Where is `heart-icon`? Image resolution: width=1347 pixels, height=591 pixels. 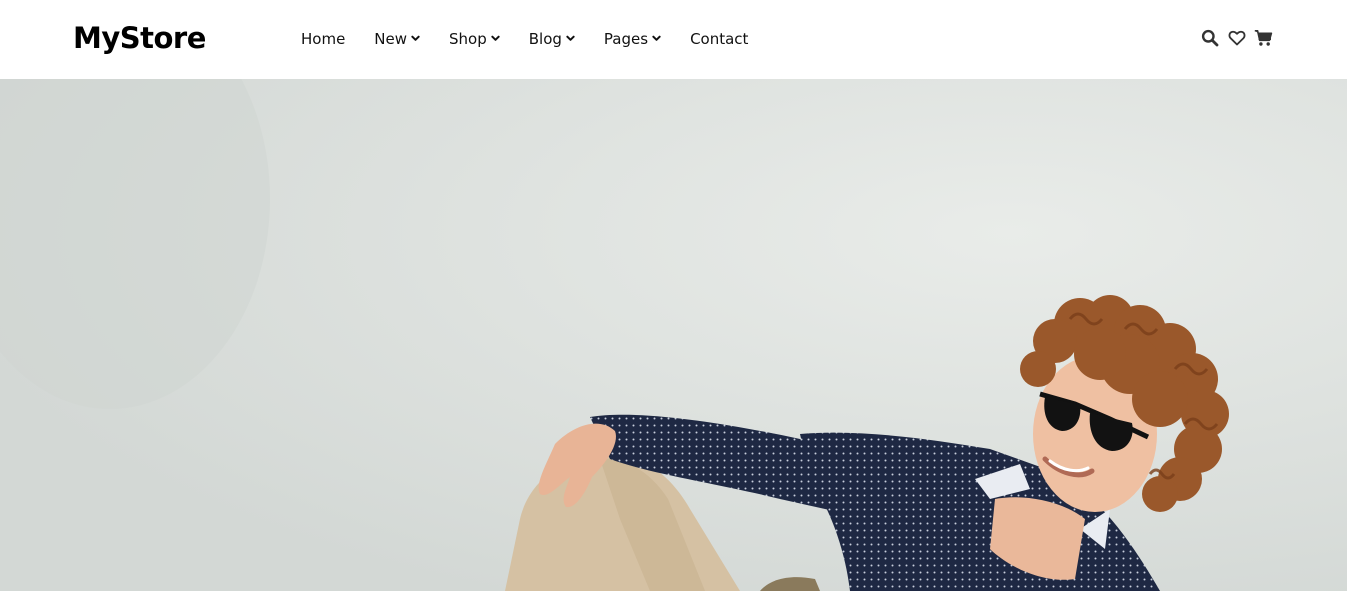 heart-icon is located at coordinates (1236, 38).